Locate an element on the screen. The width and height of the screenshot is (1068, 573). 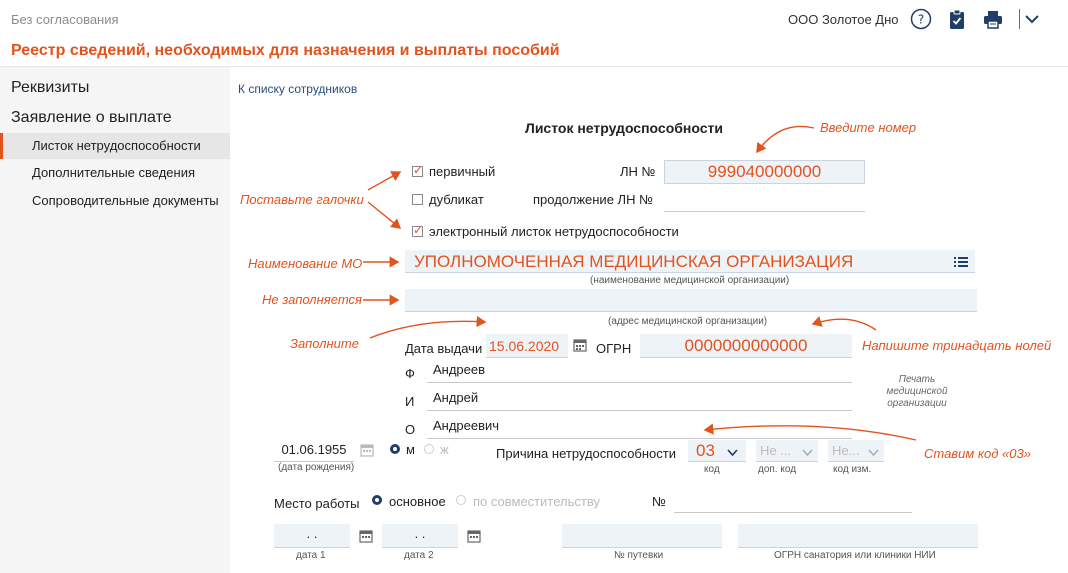
annotation-thirteen-zeros: Напишите тринадцать нолей is located at coordinates (957, 345).